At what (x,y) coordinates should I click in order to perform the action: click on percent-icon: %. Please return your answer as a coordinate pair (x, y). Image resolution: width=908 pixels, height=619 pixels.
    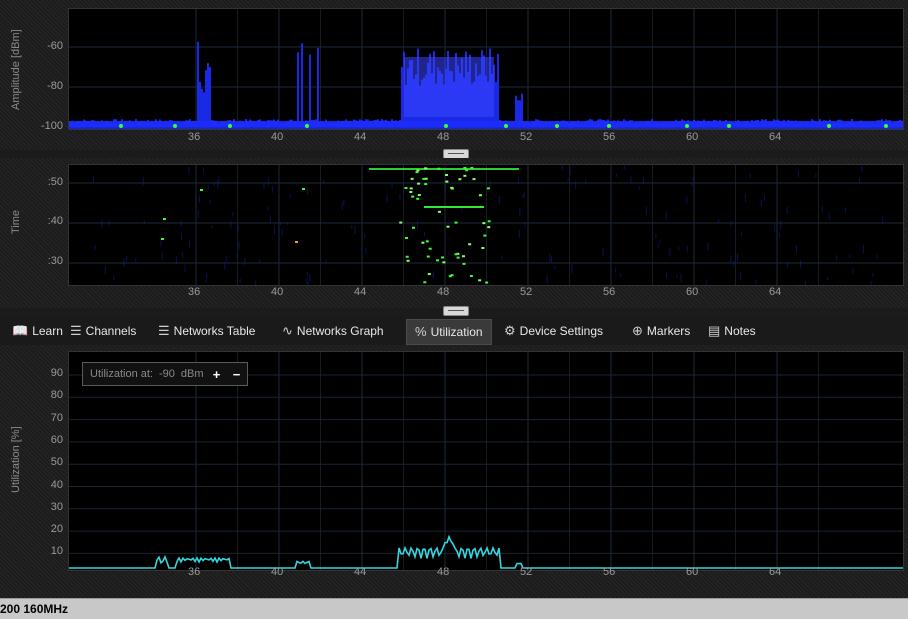
    Looking at the image, I should click on (421, 331).